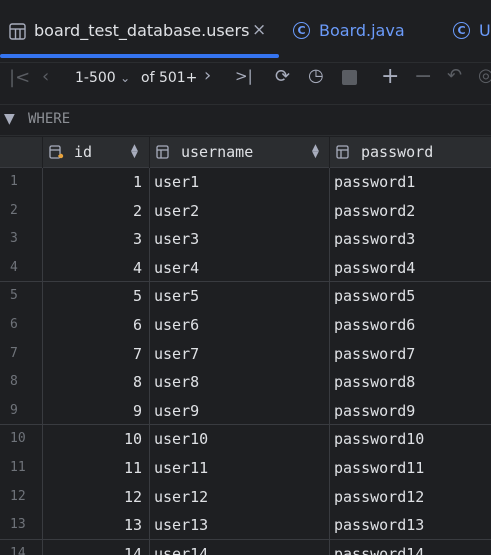  What do you see at coordinates (176, 268) in the screenshot?
I see `cell-username: user4` at bounding box center [176, 268].